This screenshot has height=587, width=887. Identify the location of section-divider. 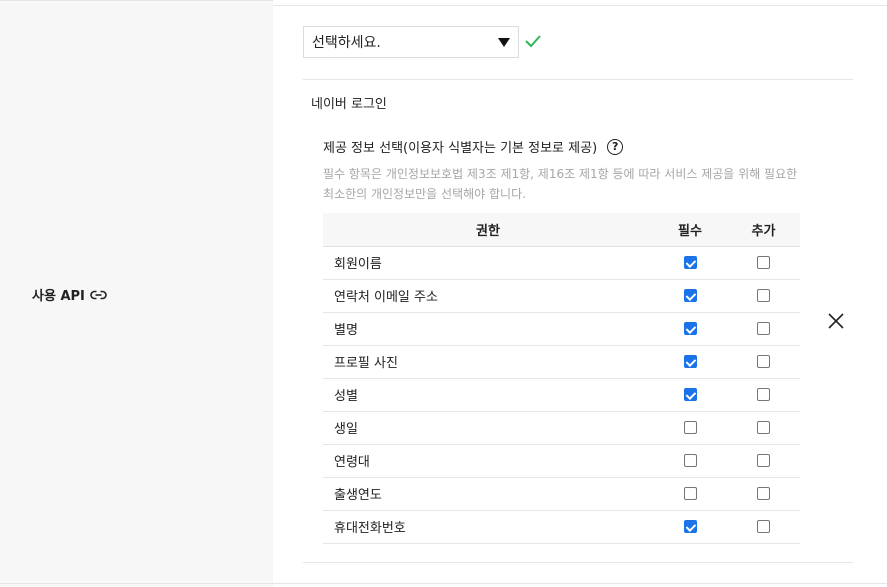
(578, 79).